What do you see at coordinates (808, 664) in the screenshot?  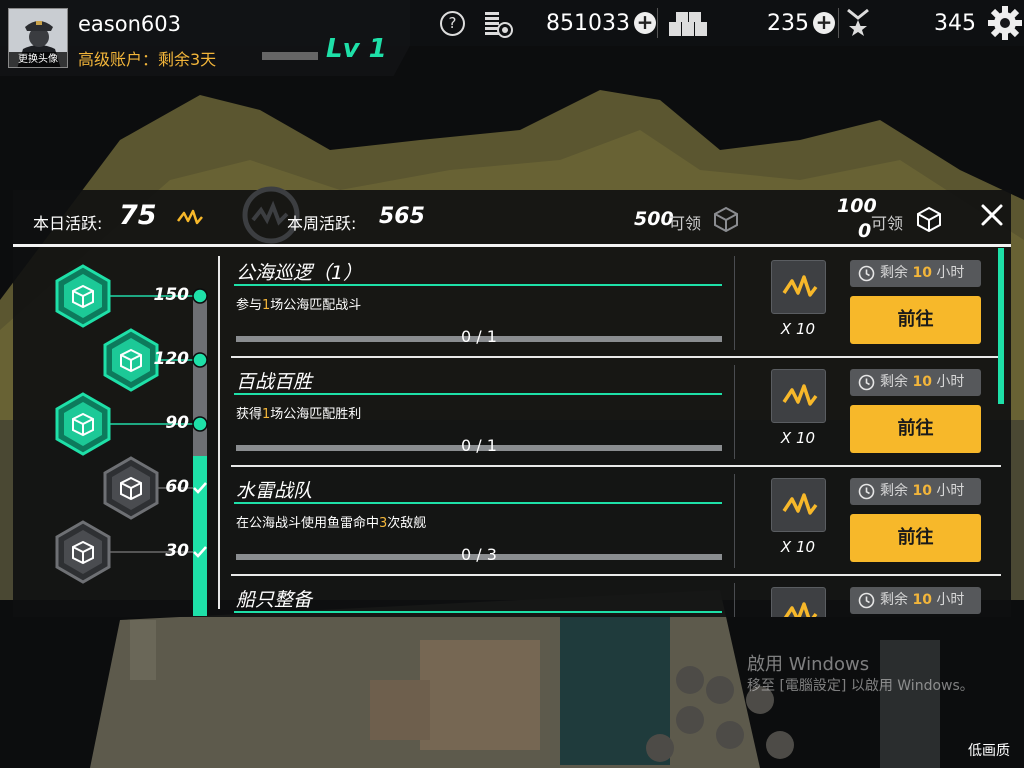 I see `activation-watermark-title: 啟用 Windows` at bounding box center [808, 664].